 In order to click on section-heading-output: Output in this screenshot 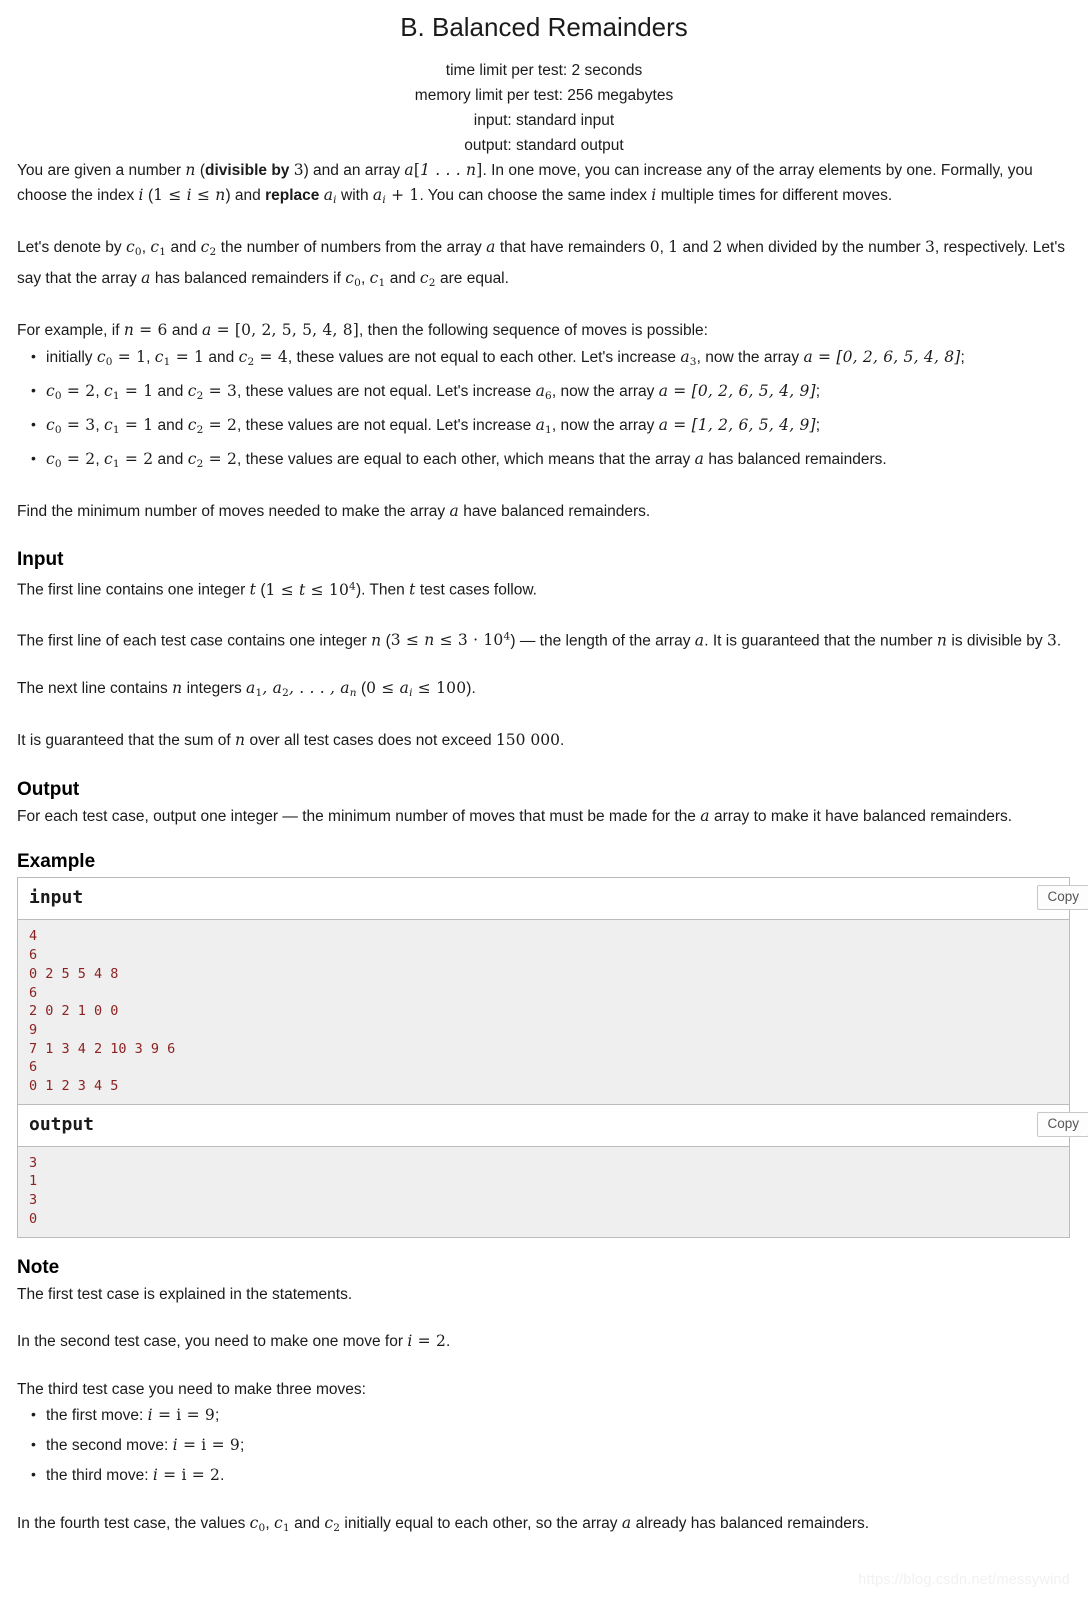, I will do `click(48, 789)`.